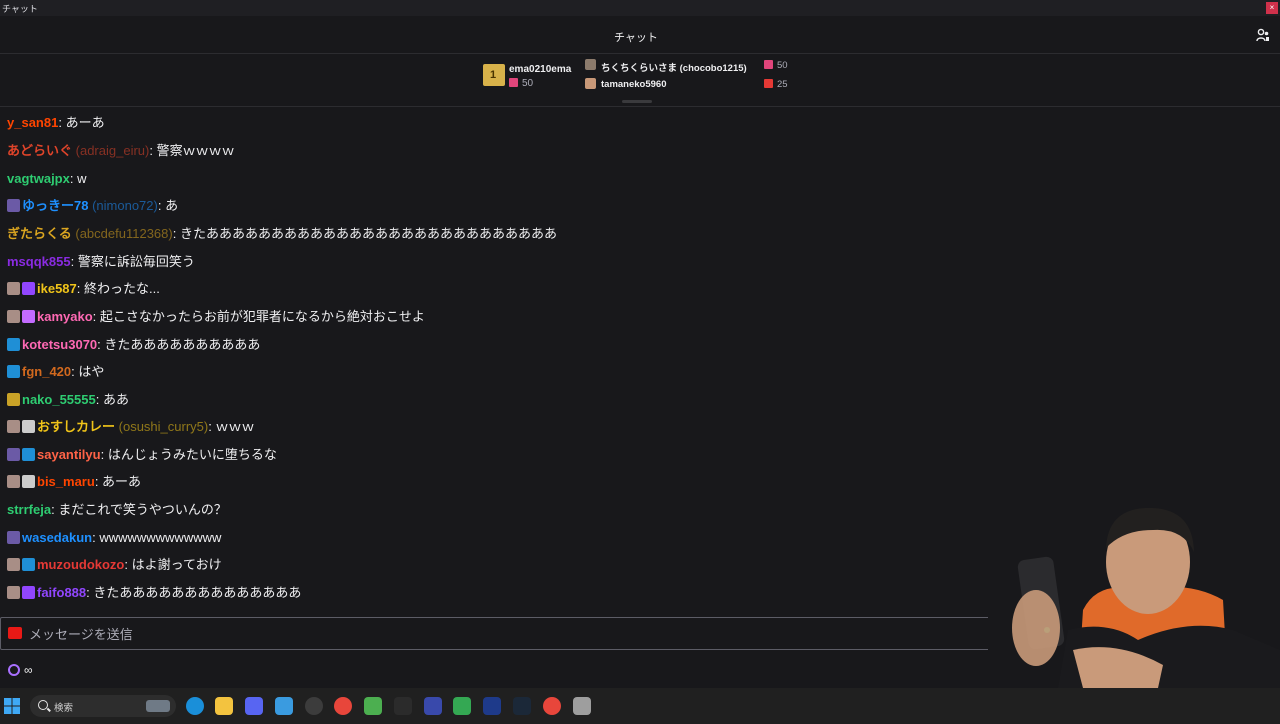 Image resolution: width=1280 pixels, height=724 pixels. Describe the element at coordinates (142, 455) in the screenshot. I see `chat-message: sayantilyu: はんじょうみたいに堕ちるな` at that location.